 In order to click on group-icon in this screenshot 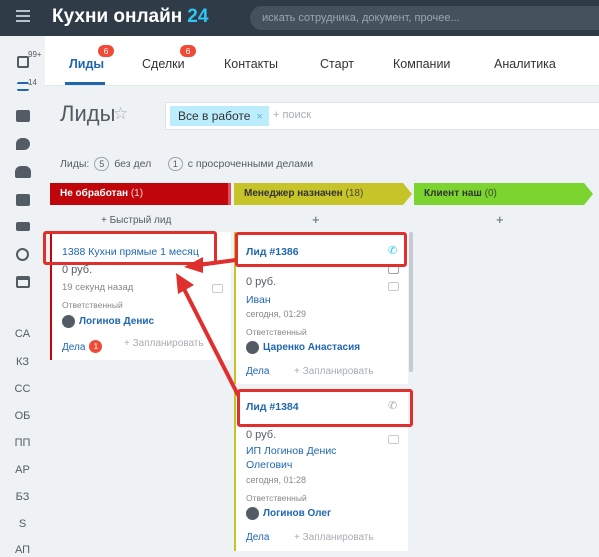, I will do `click(22, 172)`.